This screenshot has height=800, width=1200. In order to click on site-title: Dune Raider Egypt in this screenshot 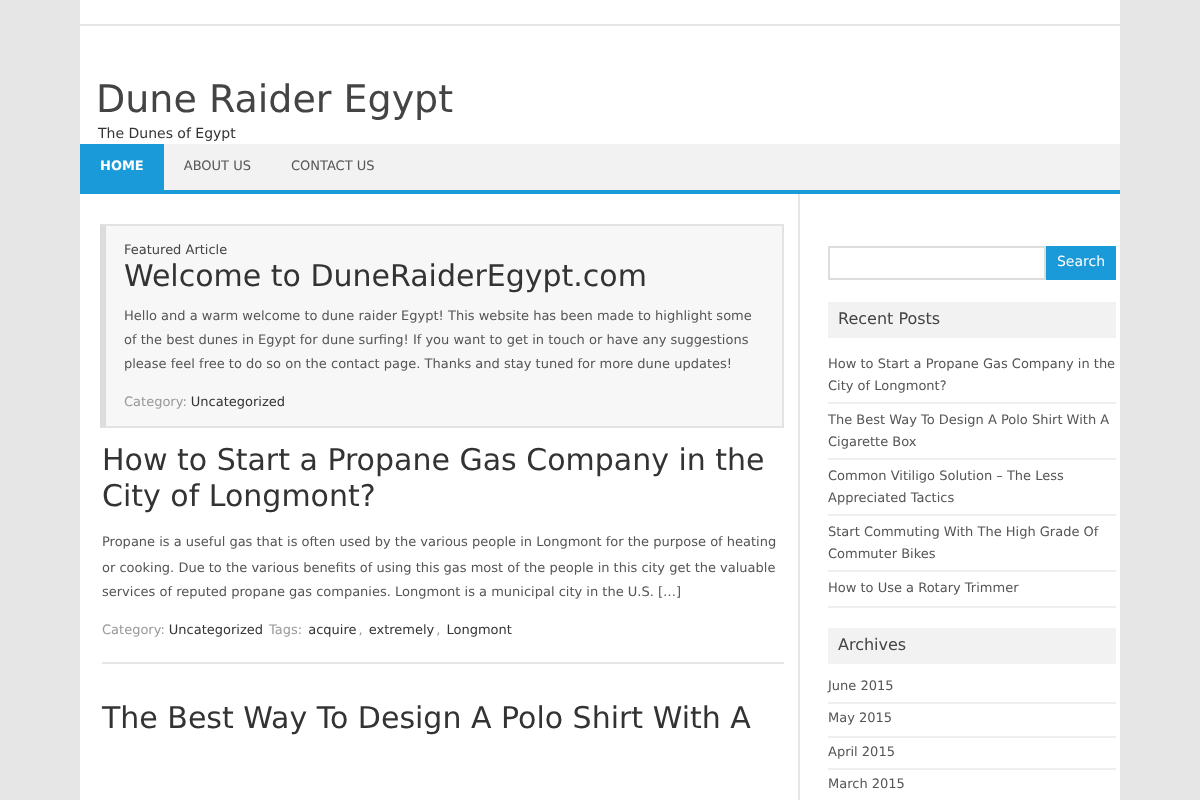, I will do `click(275, 100)`.